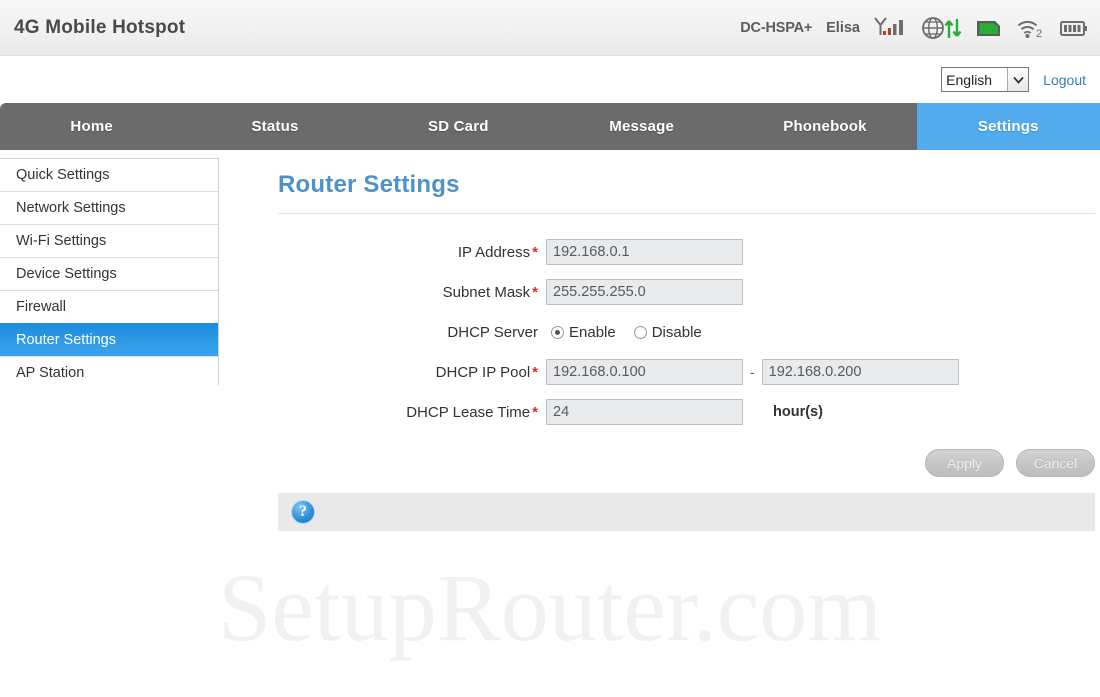  What do you see at coordinates (640, 332) in the screenshot?
I see `radio-unselected-icon` at bounding box center [640, 332].